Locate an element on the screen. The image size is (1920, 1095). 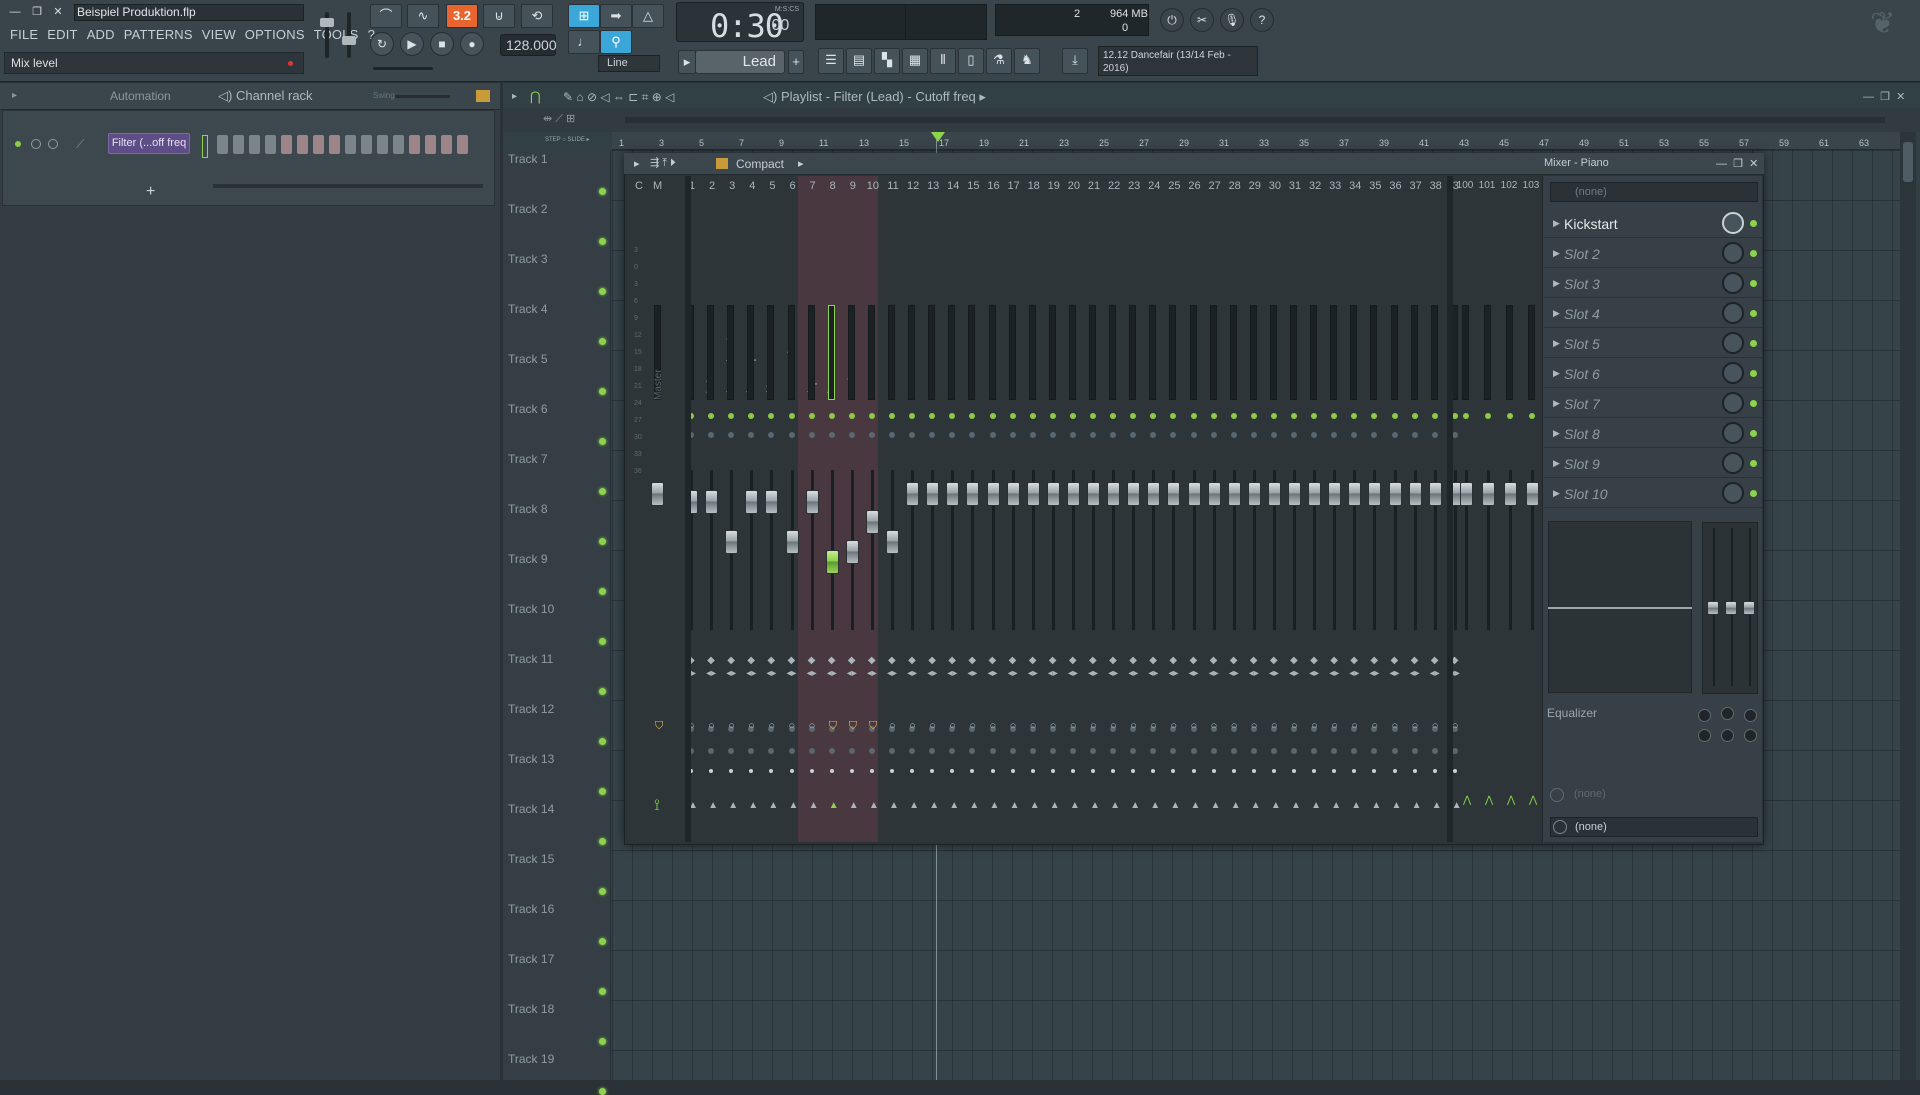
menu-patterns: PATTERNS is located at coordinates (158, 36).